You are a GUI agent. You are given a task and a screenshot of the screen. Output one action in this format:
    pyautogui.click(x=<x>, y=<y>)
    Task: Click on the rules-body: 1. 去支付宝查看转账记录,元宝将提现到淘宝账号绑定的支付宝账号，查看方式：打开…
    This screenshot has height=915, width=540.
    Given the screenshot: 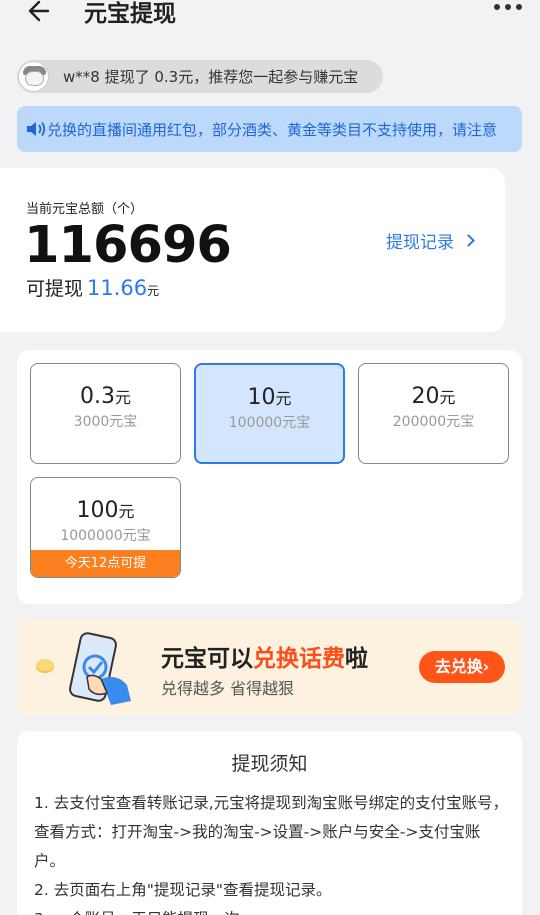 What is the action you would take?
    pyautogui.click(x=271, y=852)
    